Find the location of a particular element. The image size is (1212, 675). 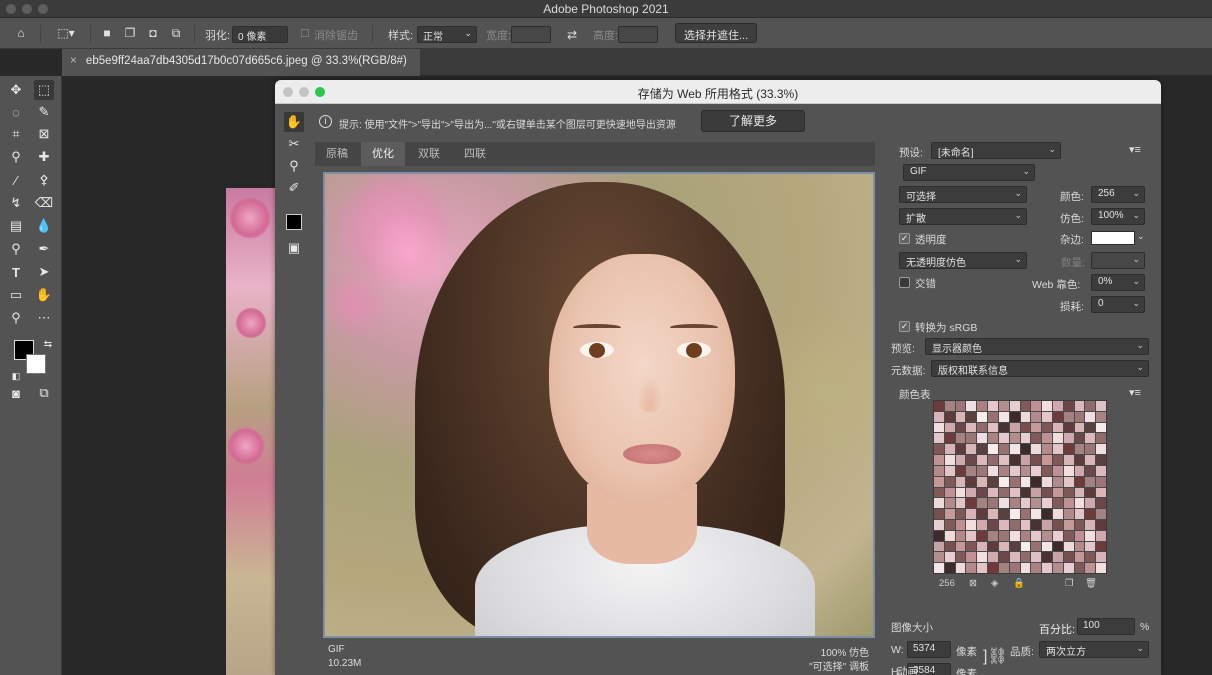

panel-menu-icon: ▾≡ is located at coordinates (1135, 149).